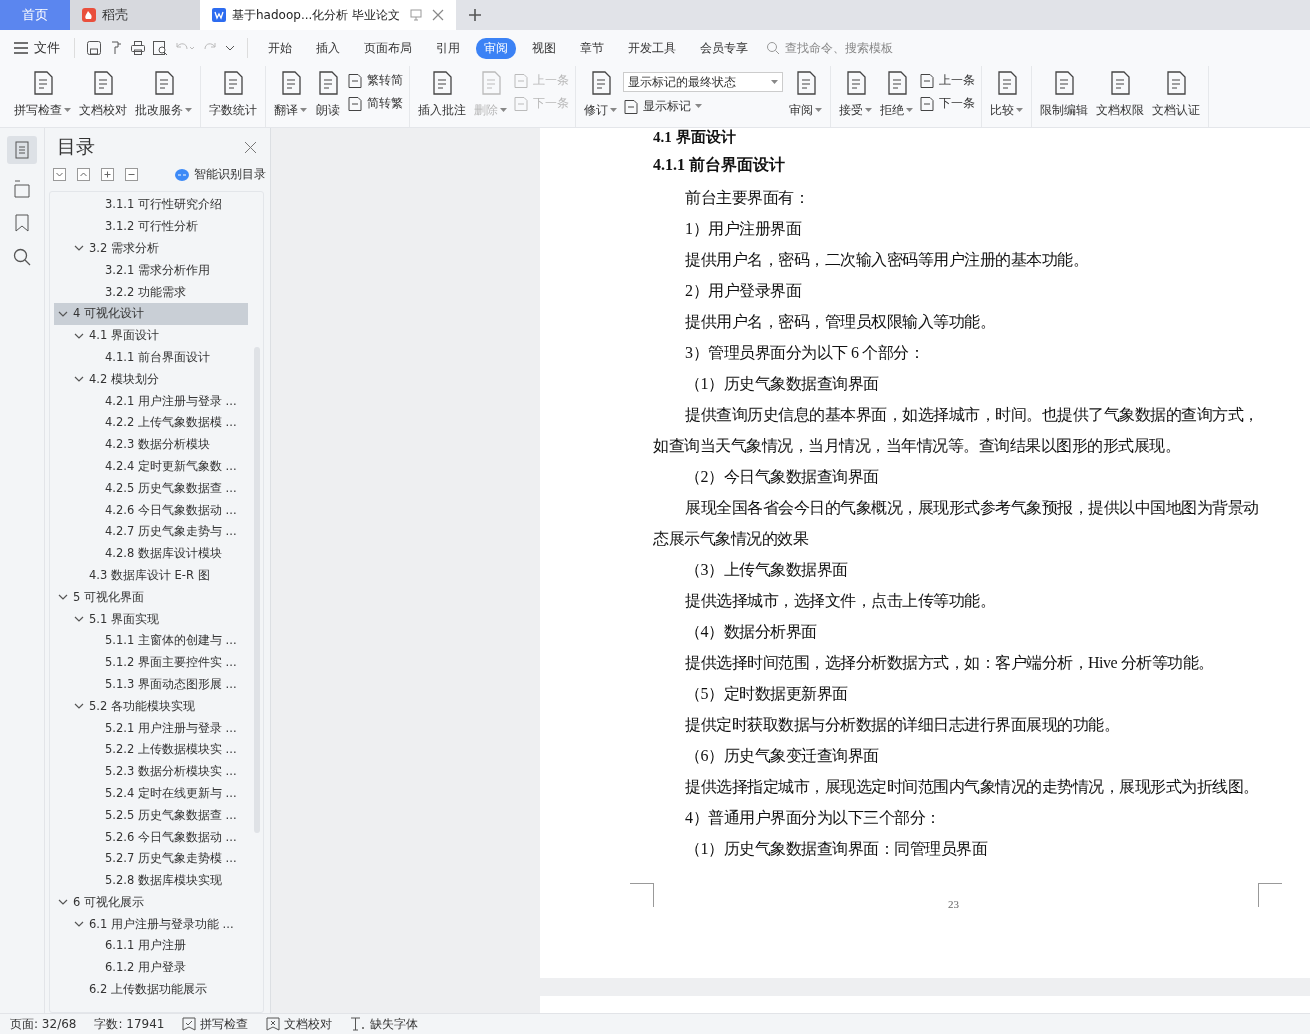  I want to click on toc-item: 4.2.3 数据分析模块, so click(151, 444).